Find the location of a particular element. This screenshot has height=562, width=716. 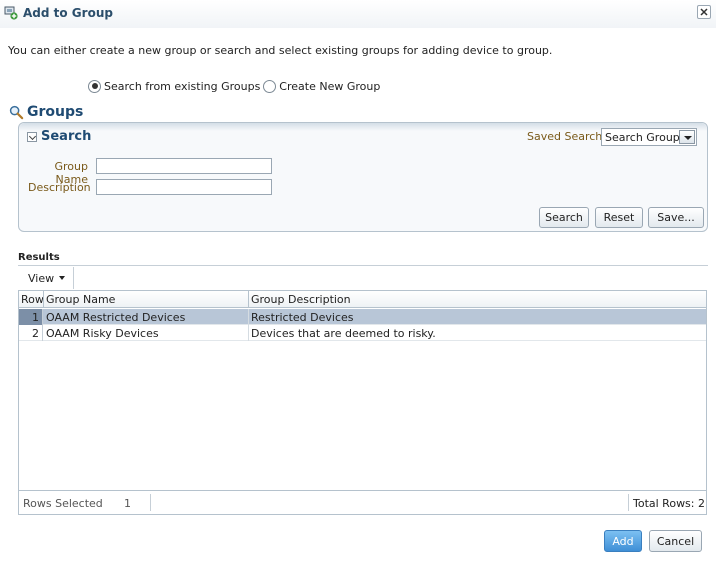

groups-header: Groups is located at coordinates (46, 112).